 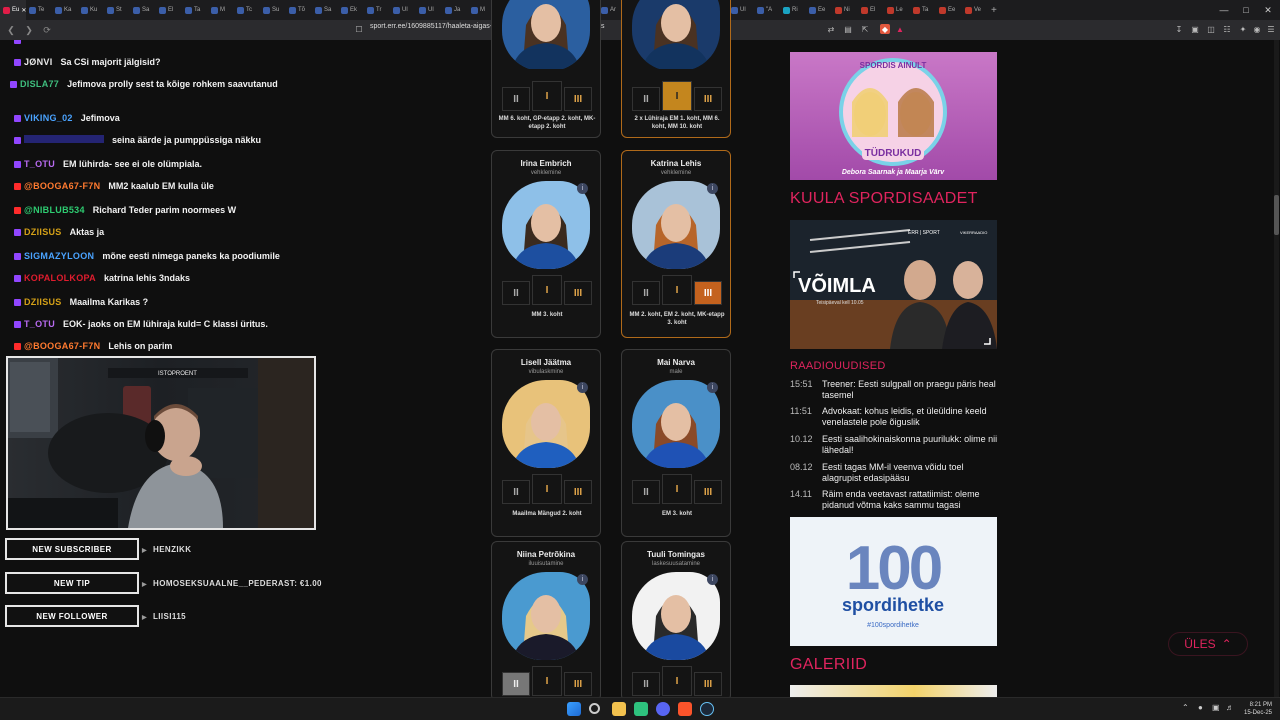 What do you see at coordinates (247, 10) in the screenshot?
I see `browser-tab: Tc` at bounding box center [247, 10].